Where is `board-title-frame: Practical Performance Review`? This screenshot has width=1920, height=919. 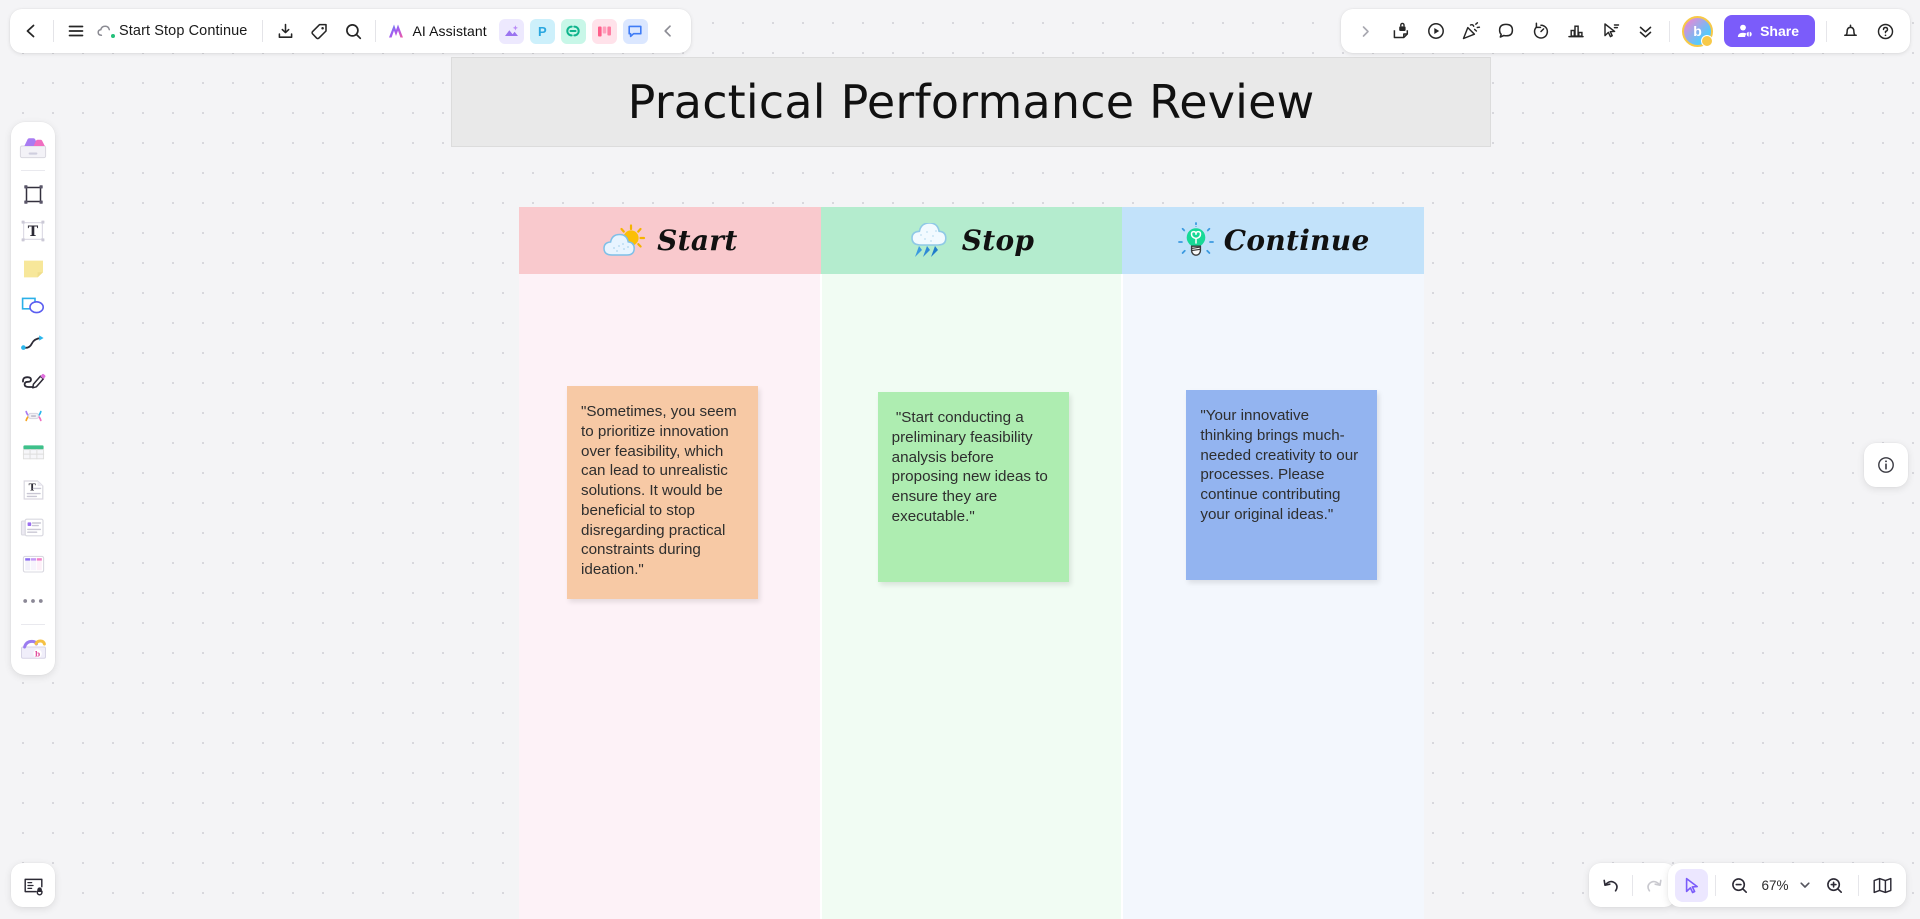
board-title-frame: Practical Performance Review is located at coordinates (971, 102).